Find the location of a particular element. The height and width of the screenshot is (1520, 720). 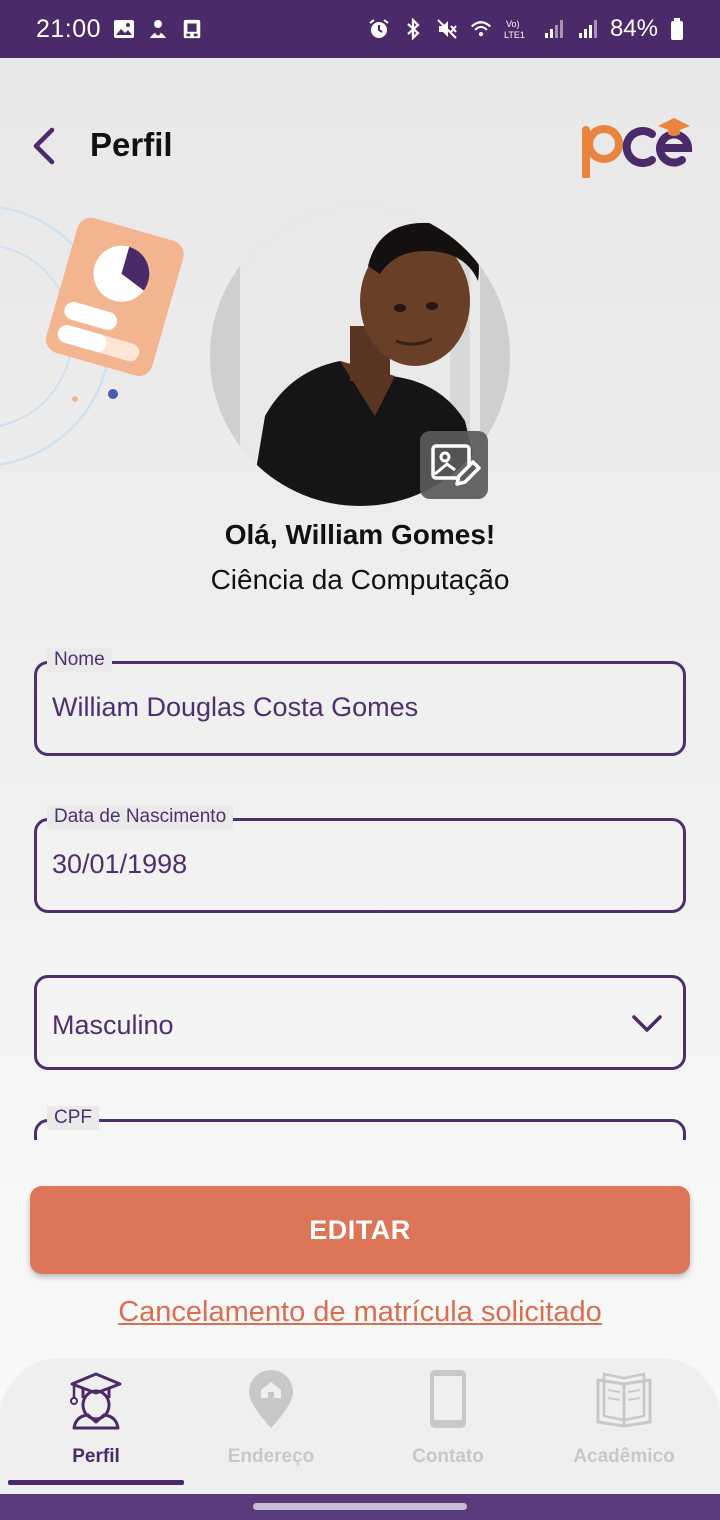

location-pin-icon is located at coordinates (271, 1399).